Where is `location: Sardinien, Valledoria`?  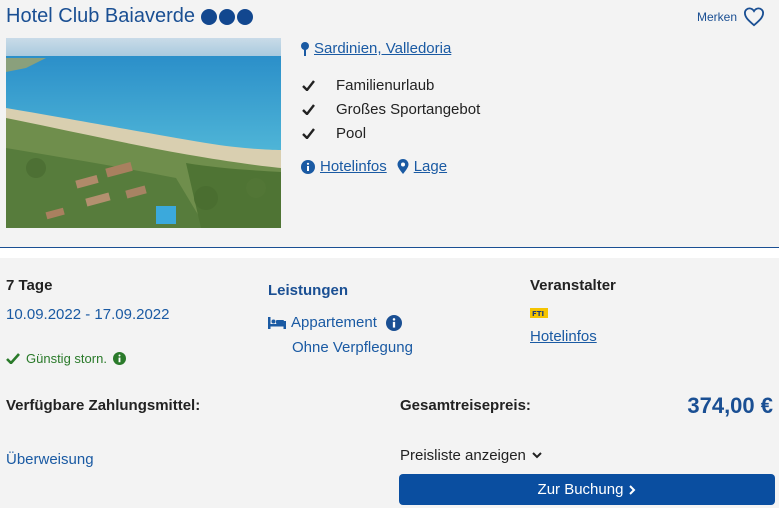 location: Sardinien, Valledoria is located at coordinates (375, 48).